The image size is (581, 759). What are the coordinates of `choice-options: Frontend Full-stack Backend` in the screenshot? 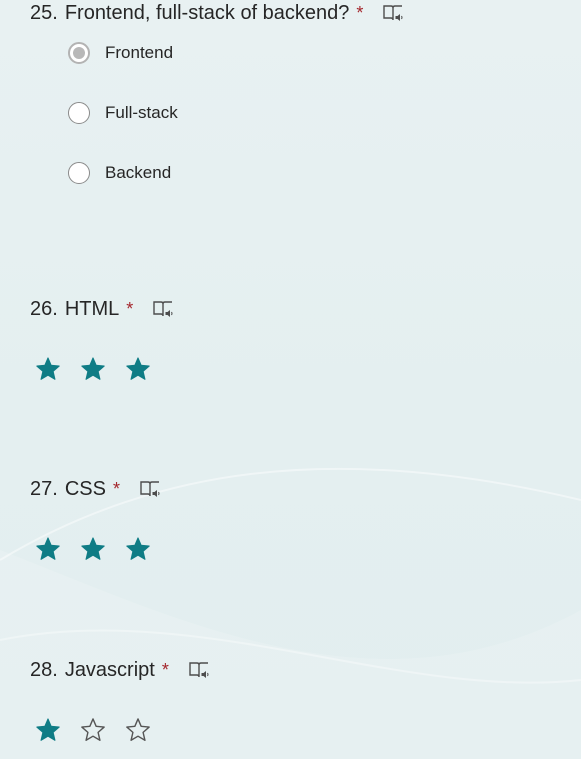 It's located at (123, 130).